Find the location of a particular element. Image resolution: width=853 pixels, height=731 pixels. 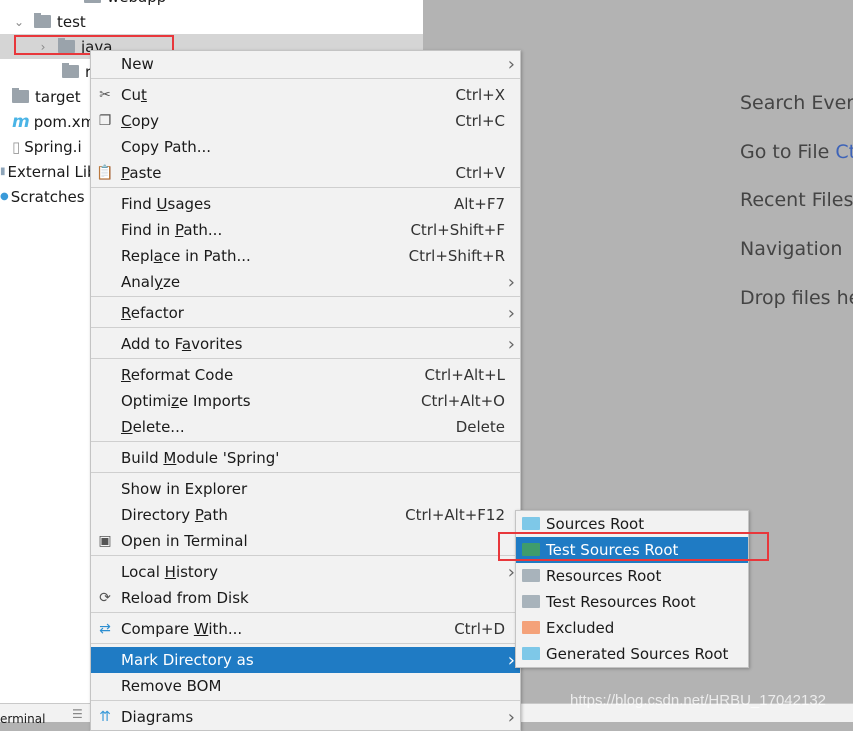

menu-item-delete: Delete... Delete is located at coordinates (305, 427).